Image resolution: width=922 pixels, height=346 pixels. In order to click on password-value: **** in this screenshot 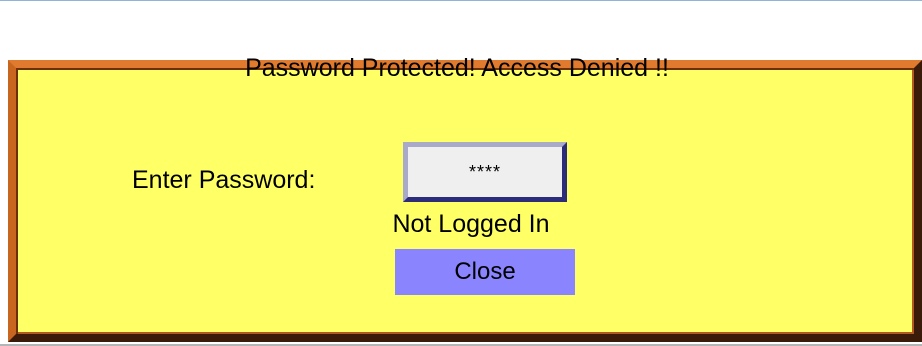, I will do `click(485, 171)`.